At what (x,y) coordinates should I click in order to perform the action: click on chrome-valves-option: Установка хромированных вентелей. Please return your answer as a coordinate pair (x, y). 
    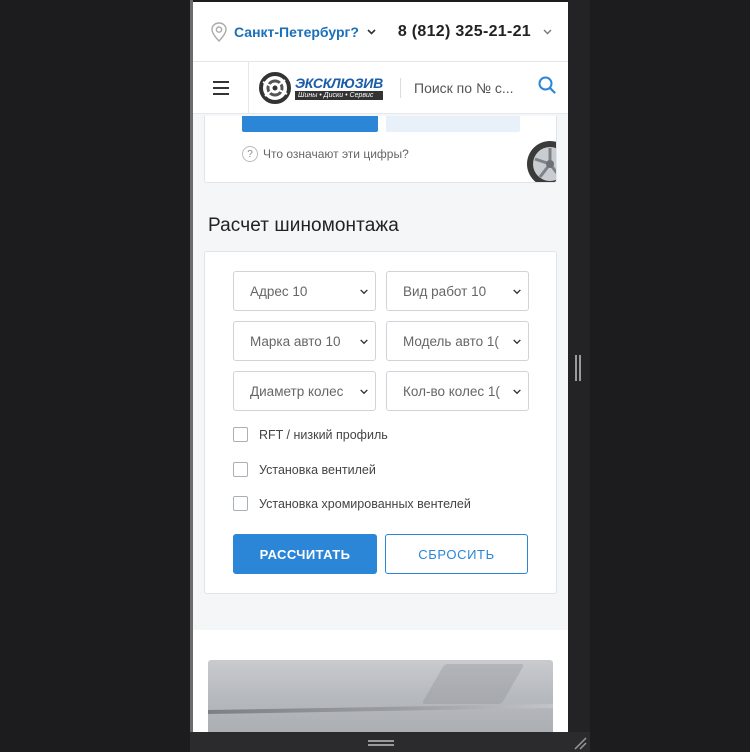
    Looking at the image, I should click on (352, 503).